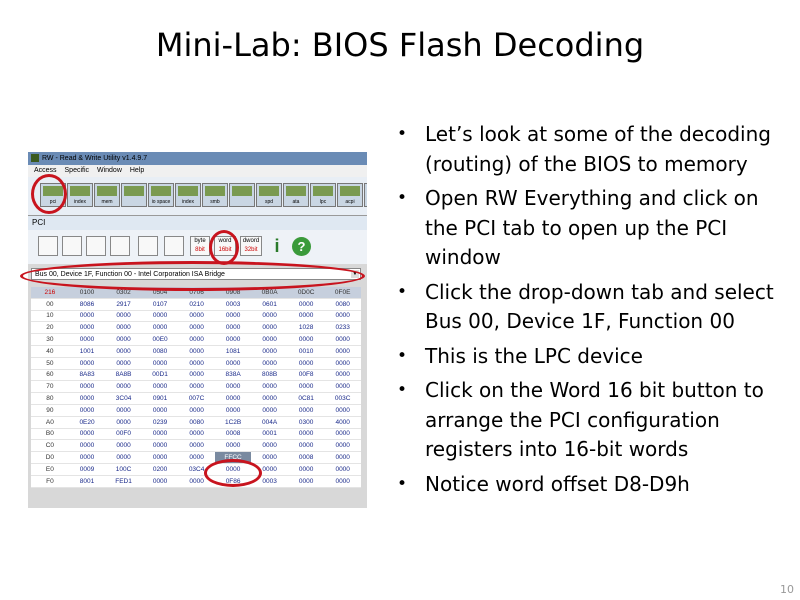 Image resolution: width=800 pixels, height=600 pixels. I want to click on toolbar-button: acpi, so click(350, 195).